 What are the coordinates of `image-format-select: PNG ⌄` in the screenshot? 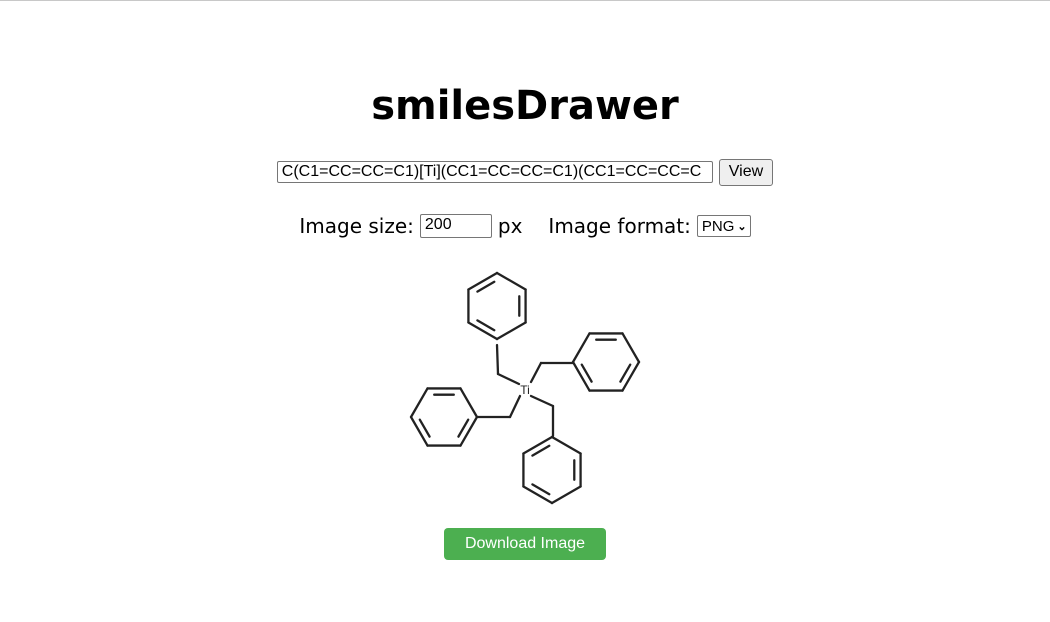 It's located at (723, 226).